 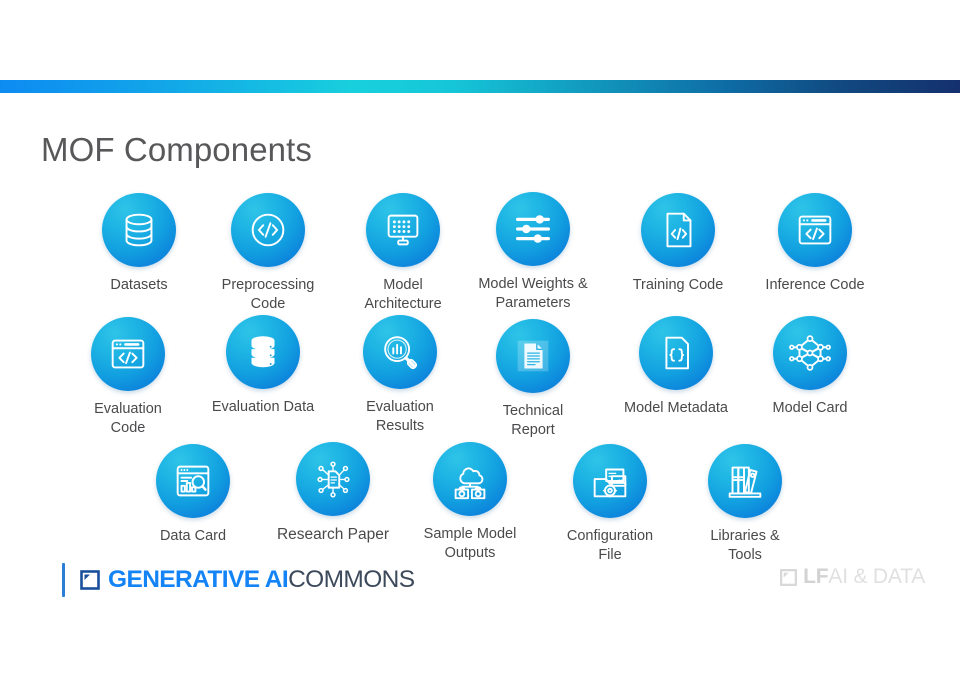 I want to click on component-label: Inference Code, so click(x=815, y=285).